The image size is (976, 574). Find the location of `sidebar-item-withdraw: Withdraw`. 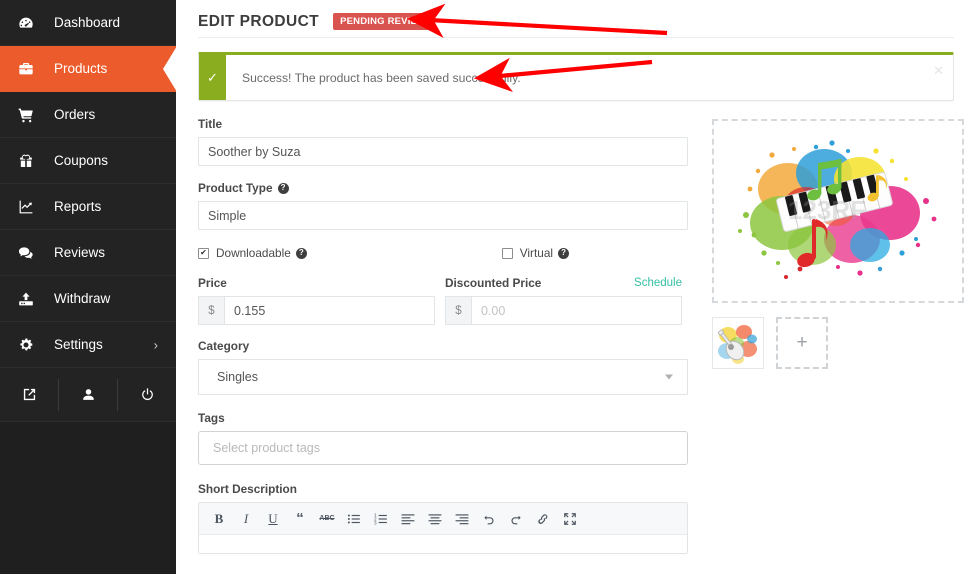

sidebar-item-withdraw: Withdraw is located at coordinates (88, 299).